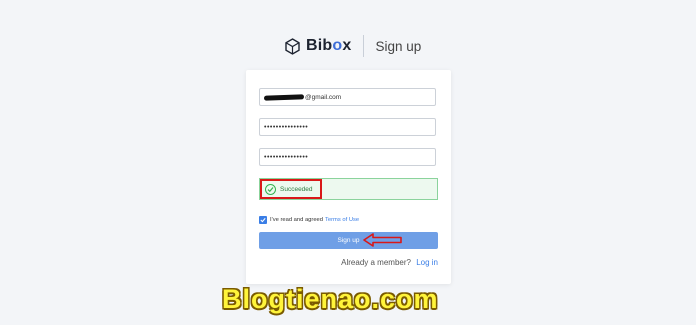 This screenshot has height=325, width=696. I want to click on terms-of-use-link: Terms of Use, so click(342, 220).